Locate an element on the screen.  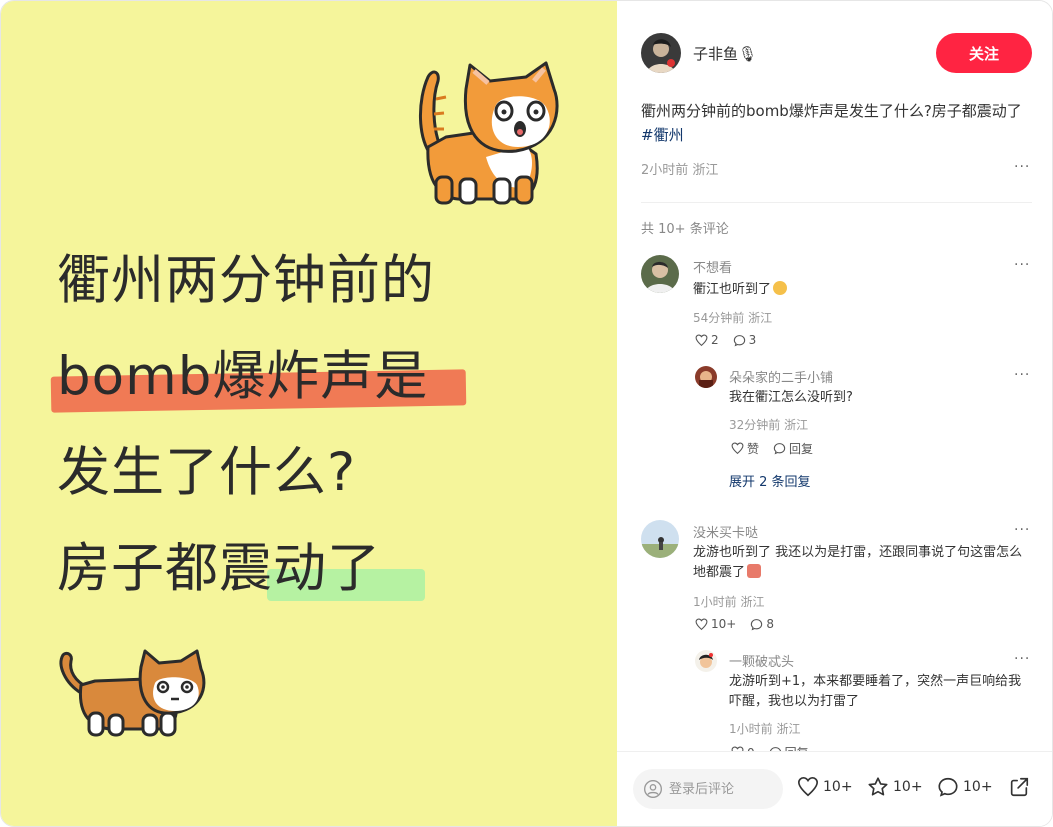
reply-meta: 32分钟前 浙江 is located at coordinates (769, 425).